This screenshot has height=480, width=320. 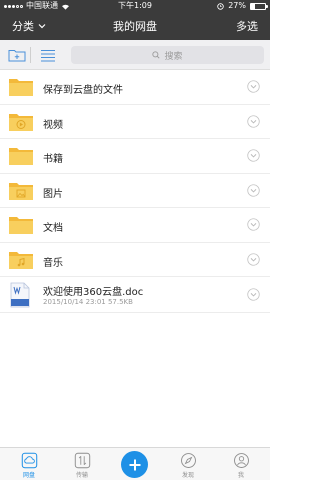 I want to click on book-folder-icon, so click(x=21, y=156).